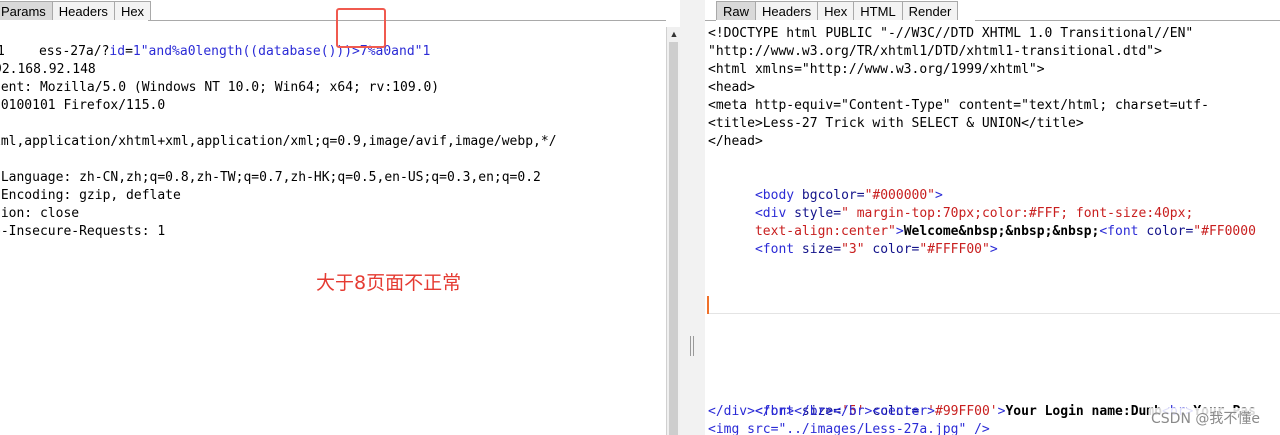 This screenshot has height=435, width=1280. Describe the element at coordinates (1205, 418) in the screenshot. I see `watermark: CSDN @我不懂e` at that location.